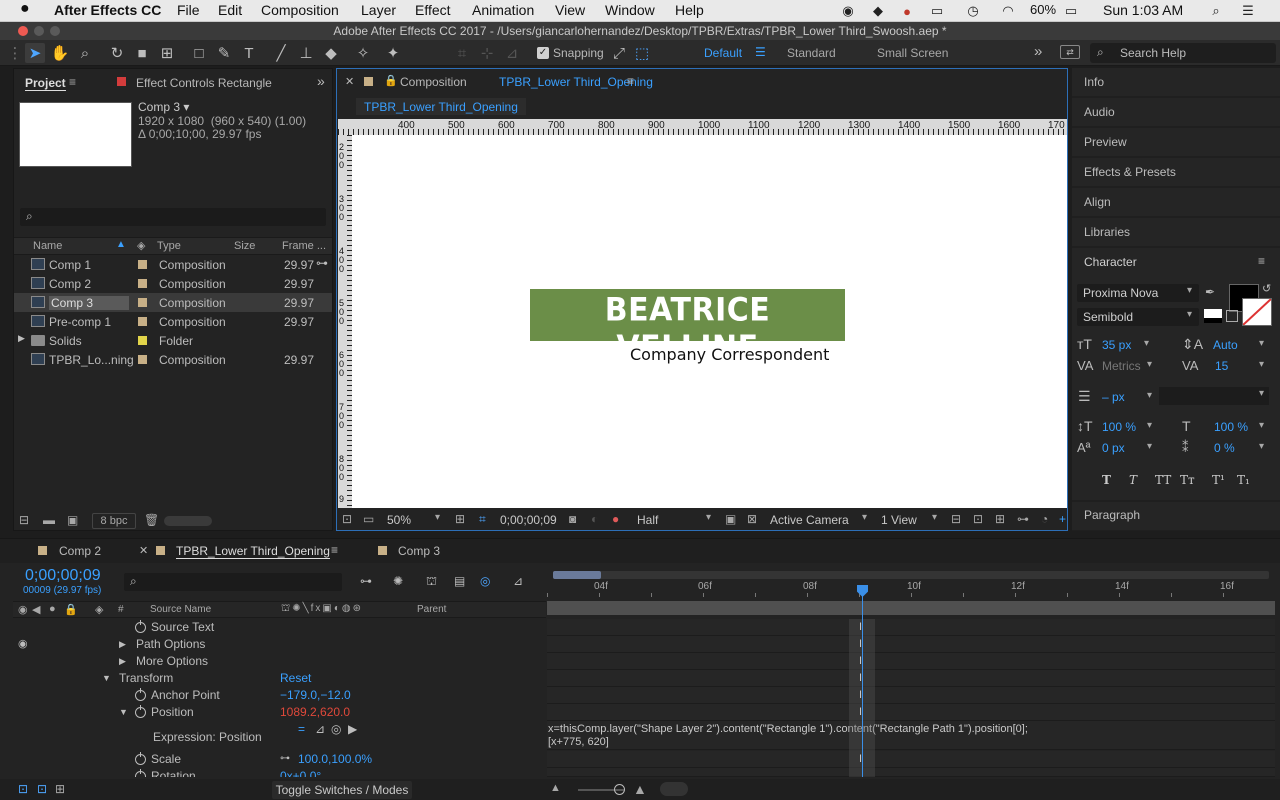 The height and width of the screenshot is (800, 1280). What do you see at coordinates (363, 53) in the screenshot?
I see `roto-brush-tool-icon: ✧` at bounding box center [363, 53].